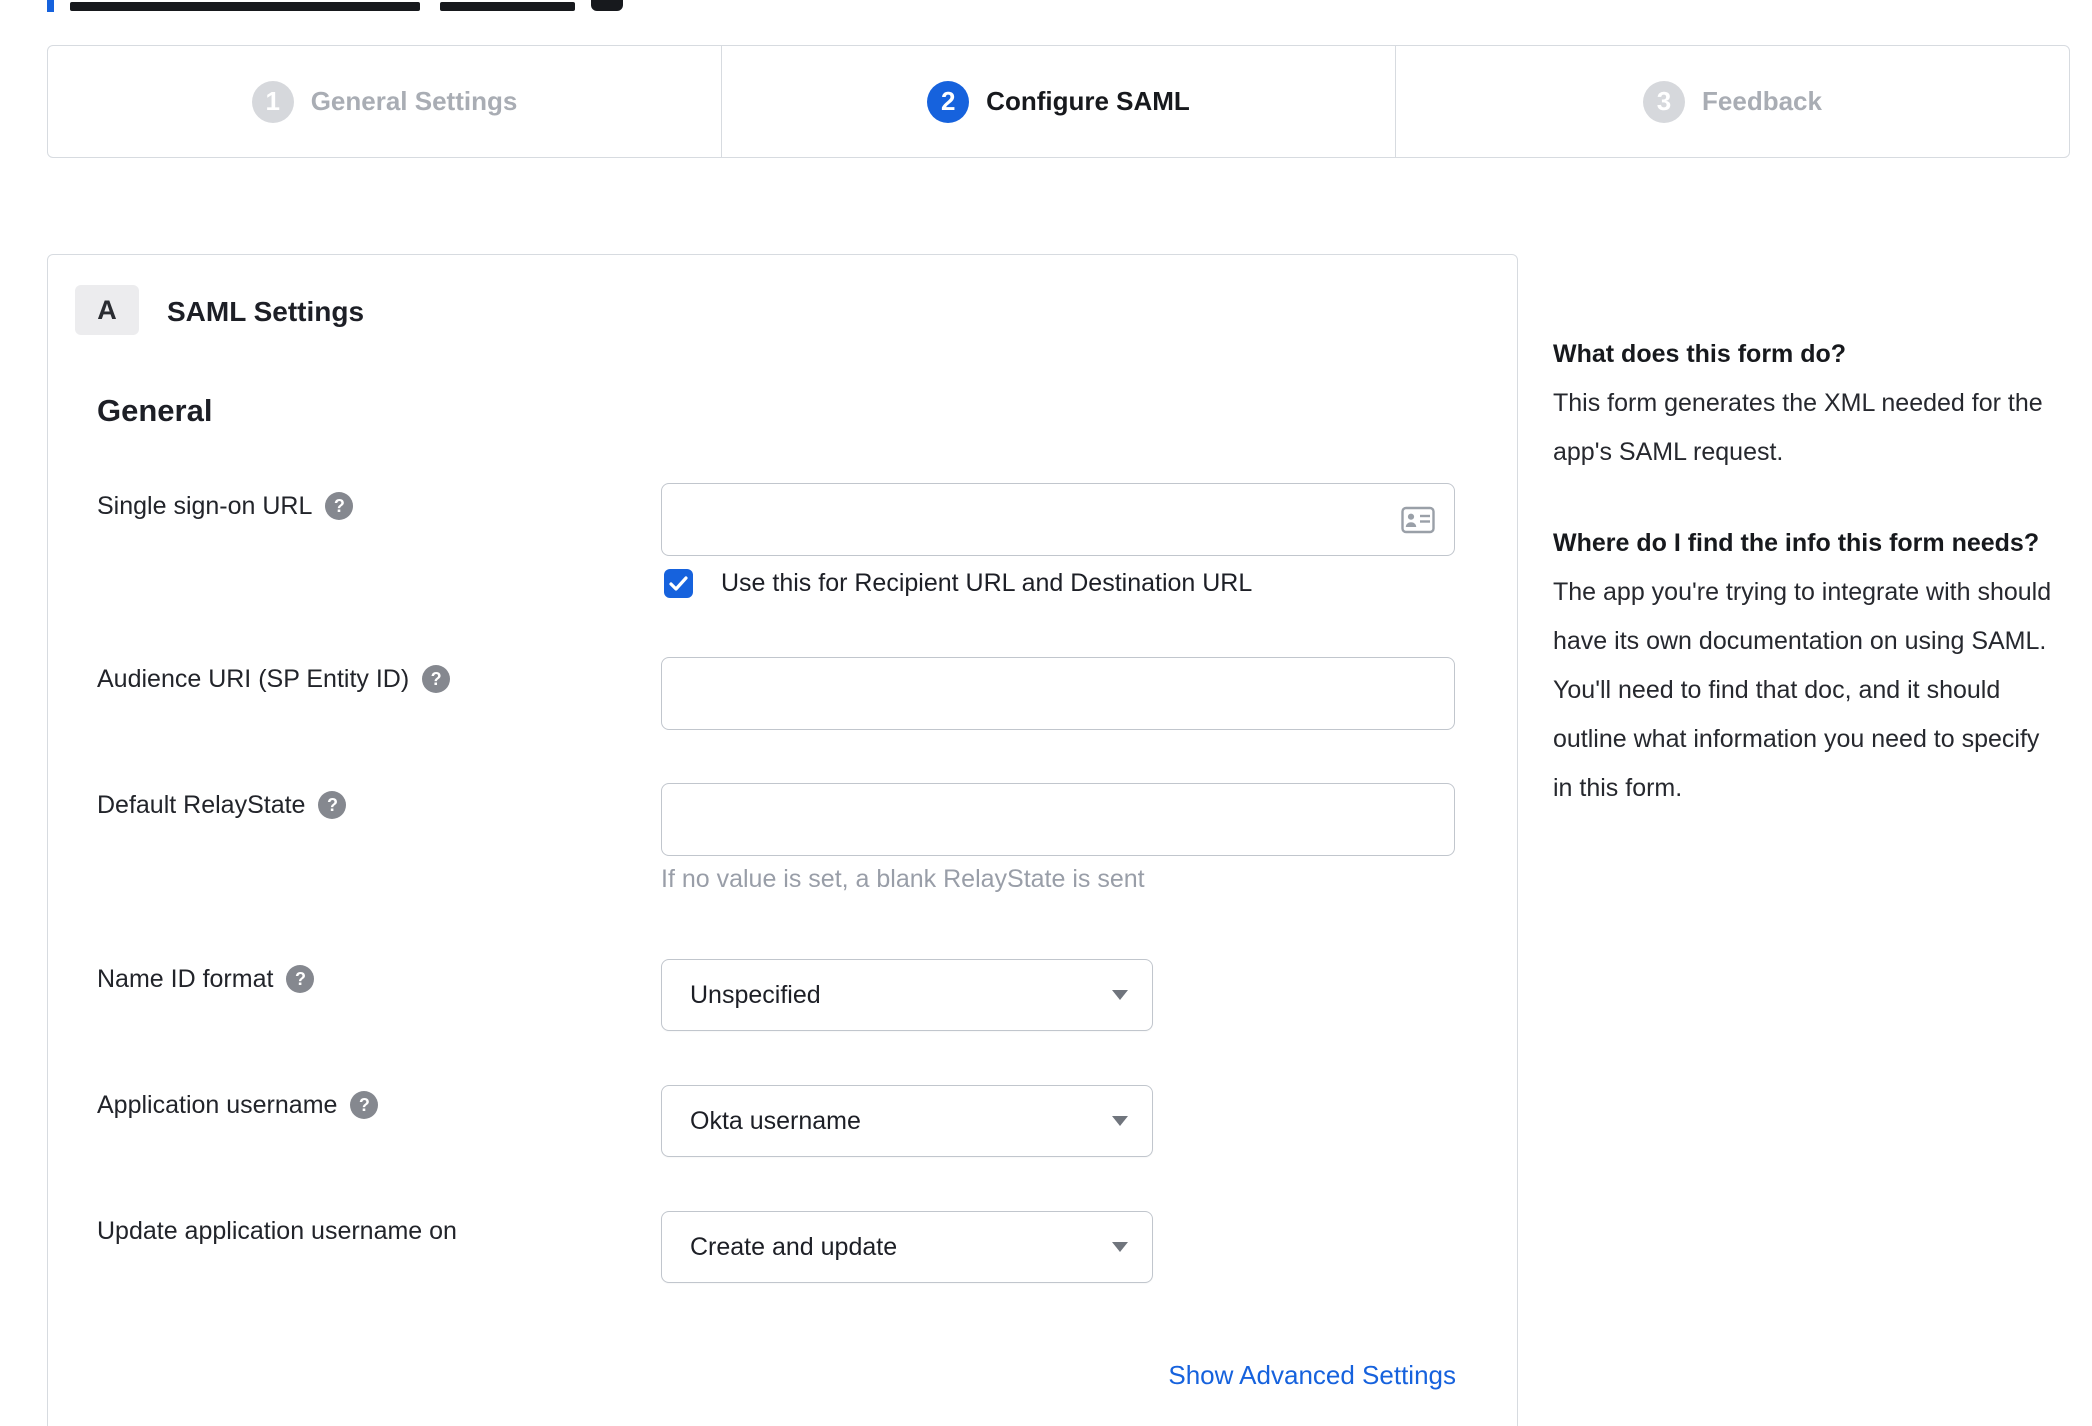 This screenshot has height=1426, width=2092. I want to click on sso-url-help-icon: ?, so click(339, 506).